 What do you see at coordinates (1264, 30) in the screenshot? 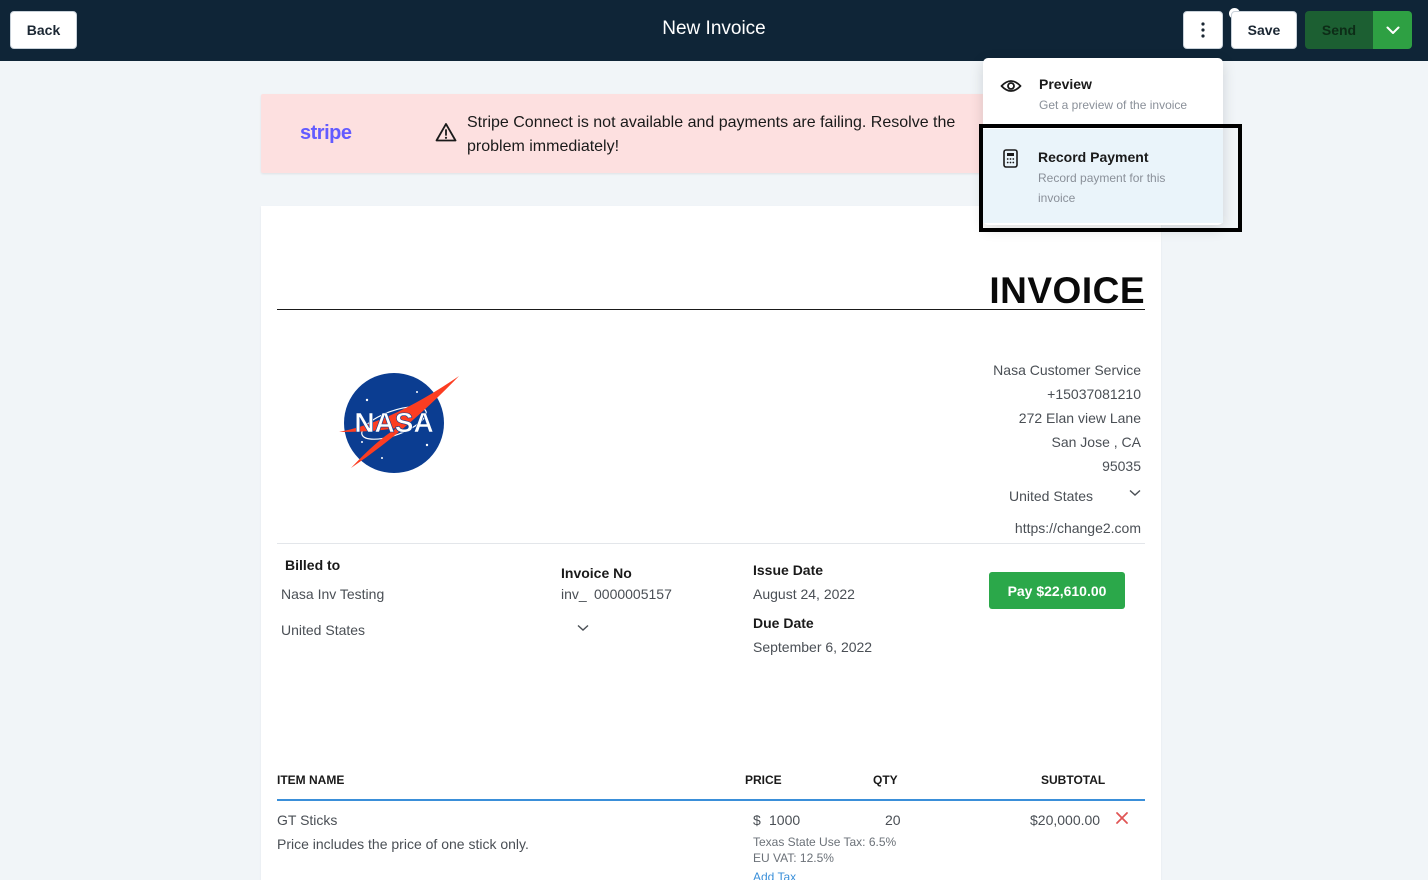
I see `save-button: Save` at bounding box center [1264, 30].